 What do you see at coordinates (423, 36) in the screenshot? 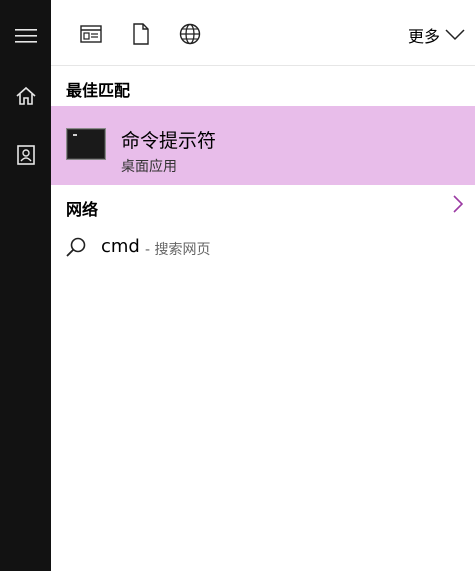
I see `more-label: 更多` at bounding box center [423, 36].